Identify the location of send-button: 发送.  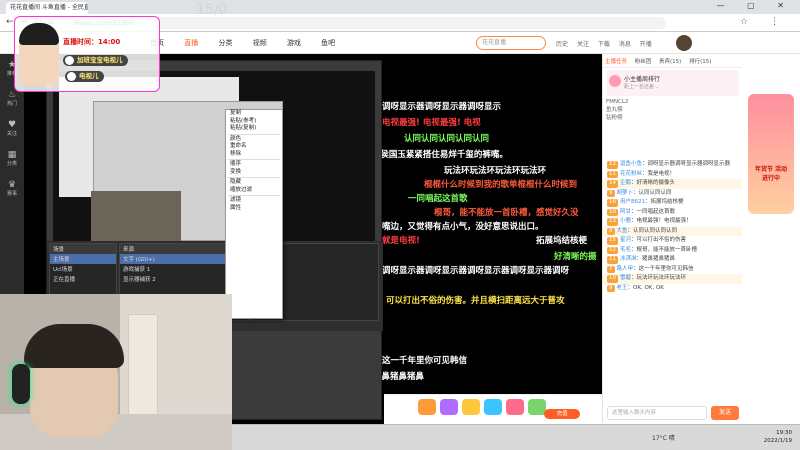
(725, 413).